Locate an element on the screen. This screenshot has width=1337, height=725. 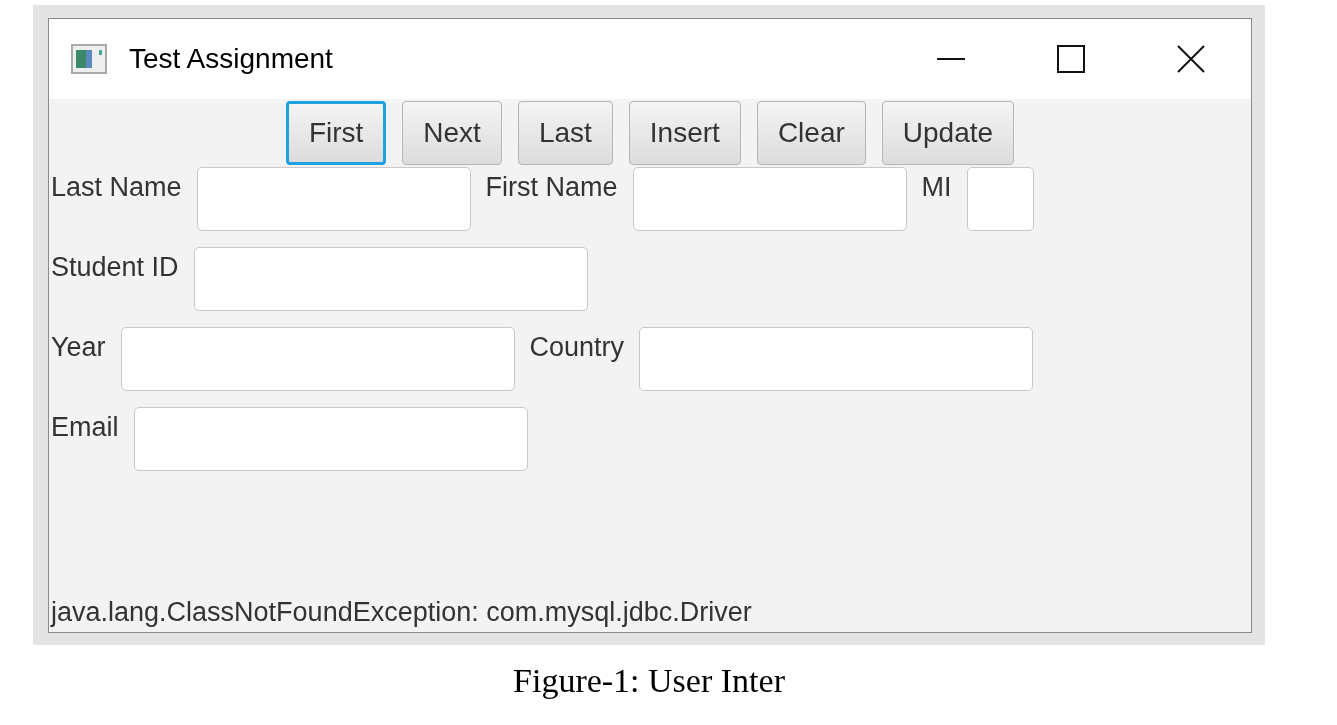
maximize-icon is located at coordinates (1071, 59).